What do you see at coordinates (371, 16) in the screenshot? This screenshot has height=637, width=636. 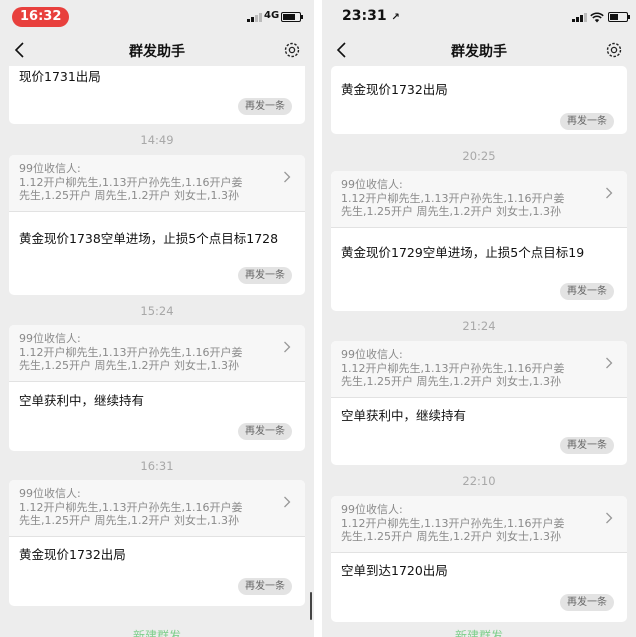 I see `status-time: 23:31 ↗` at bounding box center [371, 16].